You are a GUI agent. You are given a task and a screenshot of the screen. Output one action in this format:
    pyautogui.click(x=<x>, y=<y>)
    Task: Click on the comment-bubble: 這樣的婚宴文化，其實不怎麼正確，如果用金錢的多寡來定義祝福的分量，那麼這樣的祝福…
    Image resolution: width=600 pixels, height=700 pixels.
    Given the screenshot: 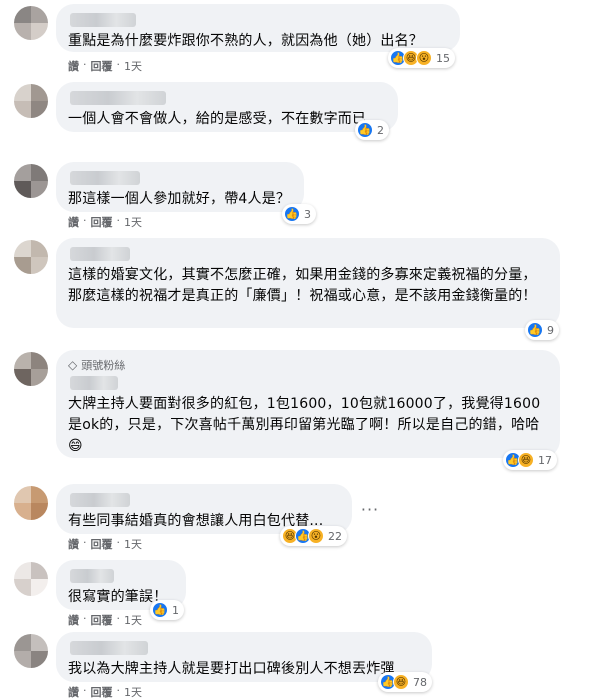 What is the action you would take?
    pyautogui.click(x=308, y=283)
    